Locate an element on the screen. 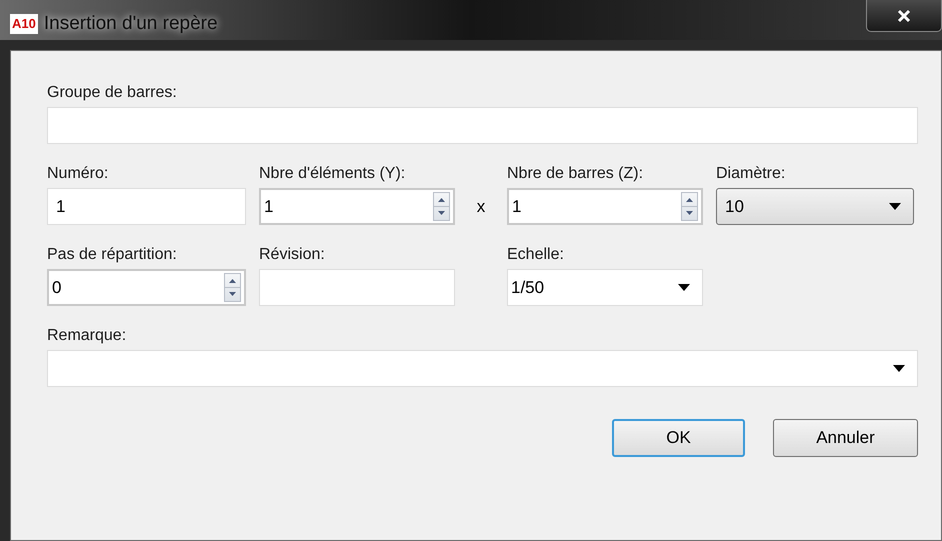 The width and height of the screenshot is (942, 541). field-label: Diamètre: is located at coordinates (751, 173).